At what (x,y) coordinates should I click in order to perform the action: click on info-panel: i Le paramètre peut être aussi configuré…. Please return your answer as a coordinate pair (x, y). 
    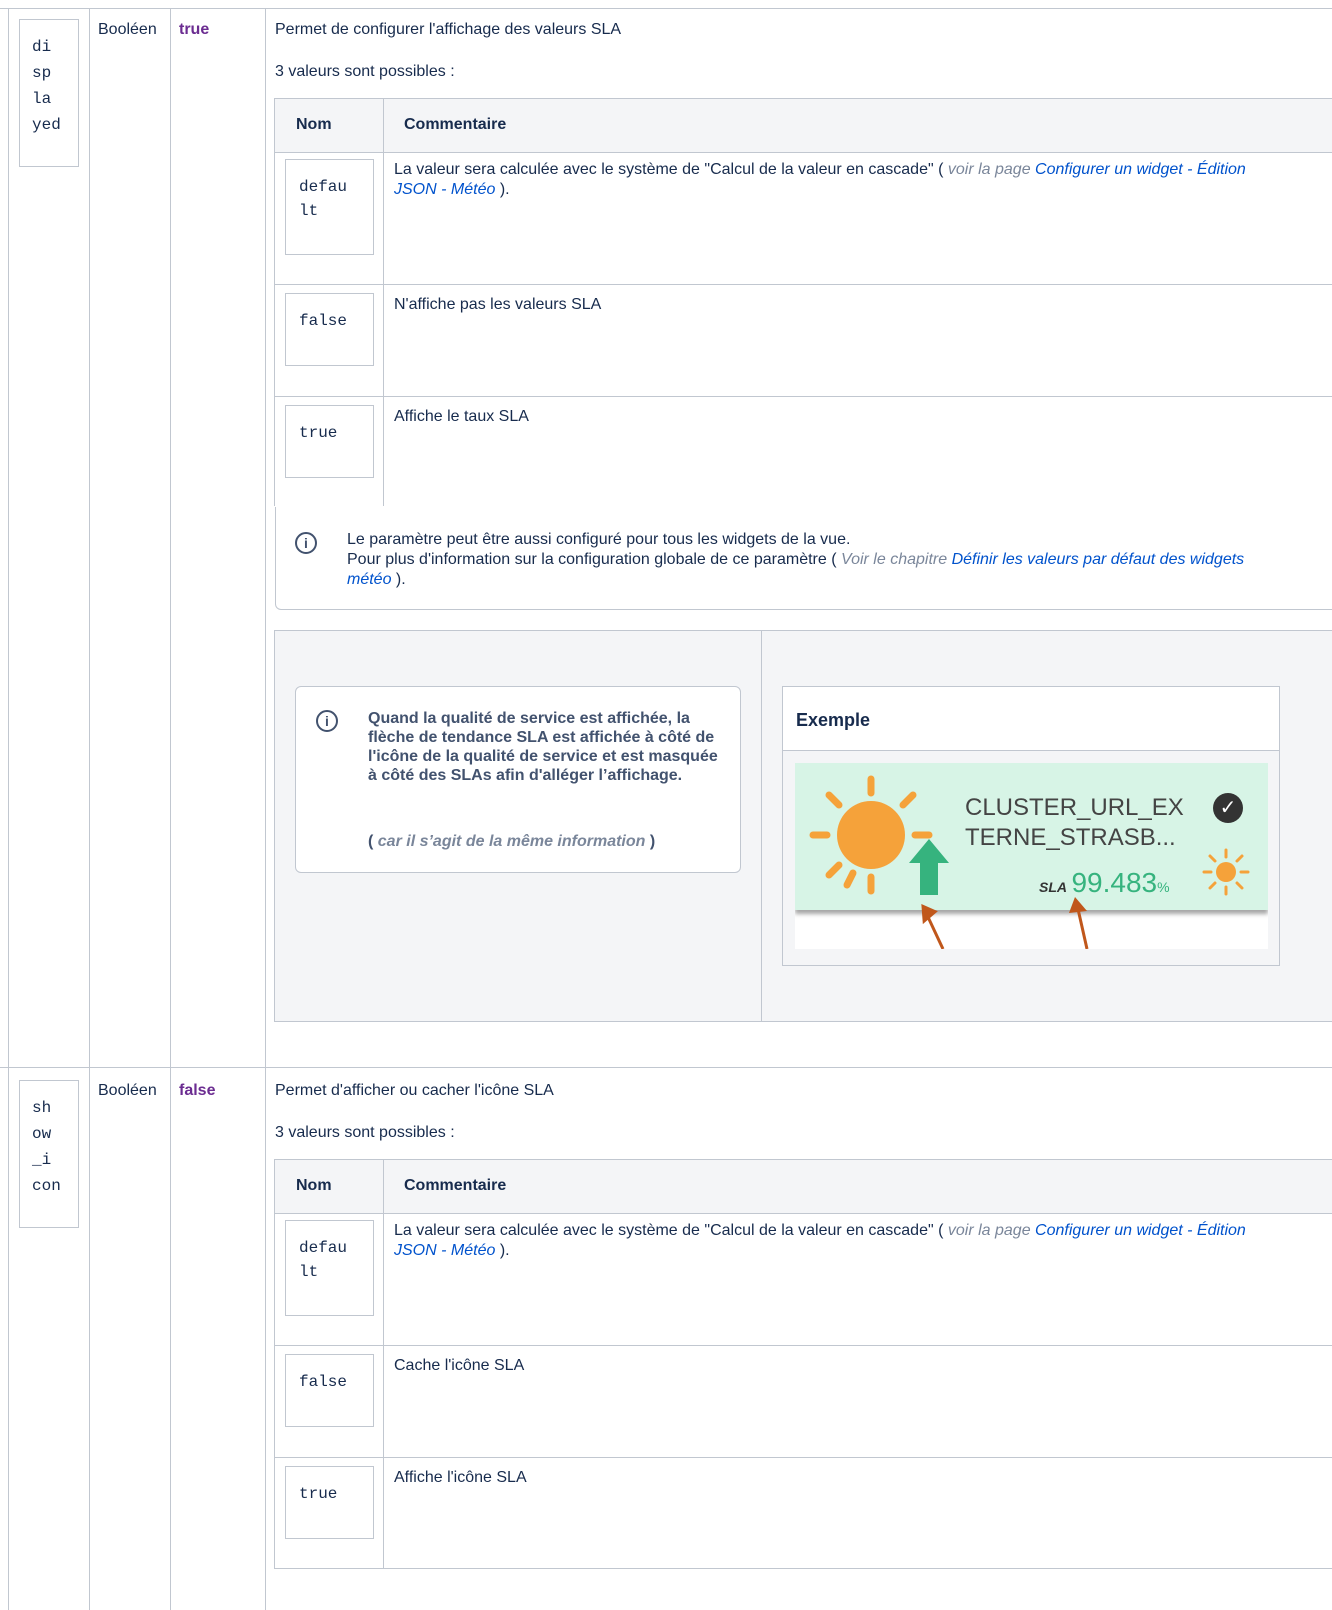
    Looking at the image, I should click on (803, 558).